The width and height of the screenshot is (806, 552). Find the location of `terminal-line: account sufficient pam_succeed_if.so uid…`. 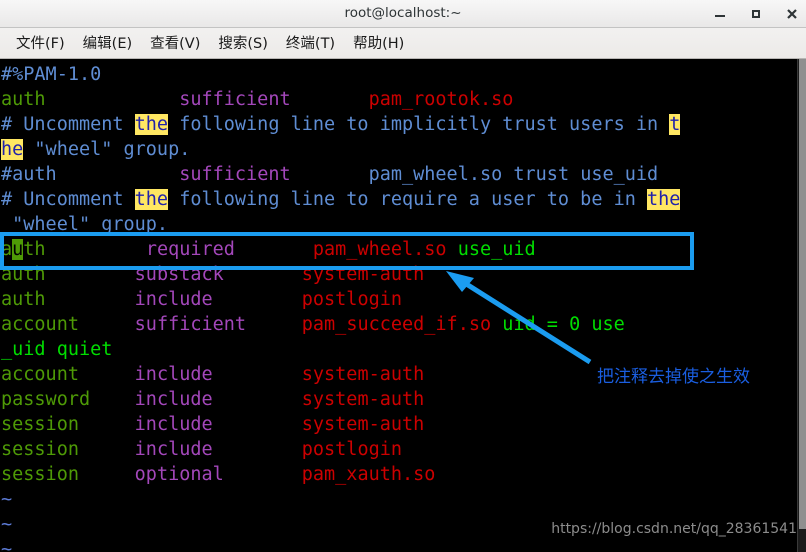

terminal-line: account sufficient pam_succeed_if.so uid… is located at coordinates (340, 324).